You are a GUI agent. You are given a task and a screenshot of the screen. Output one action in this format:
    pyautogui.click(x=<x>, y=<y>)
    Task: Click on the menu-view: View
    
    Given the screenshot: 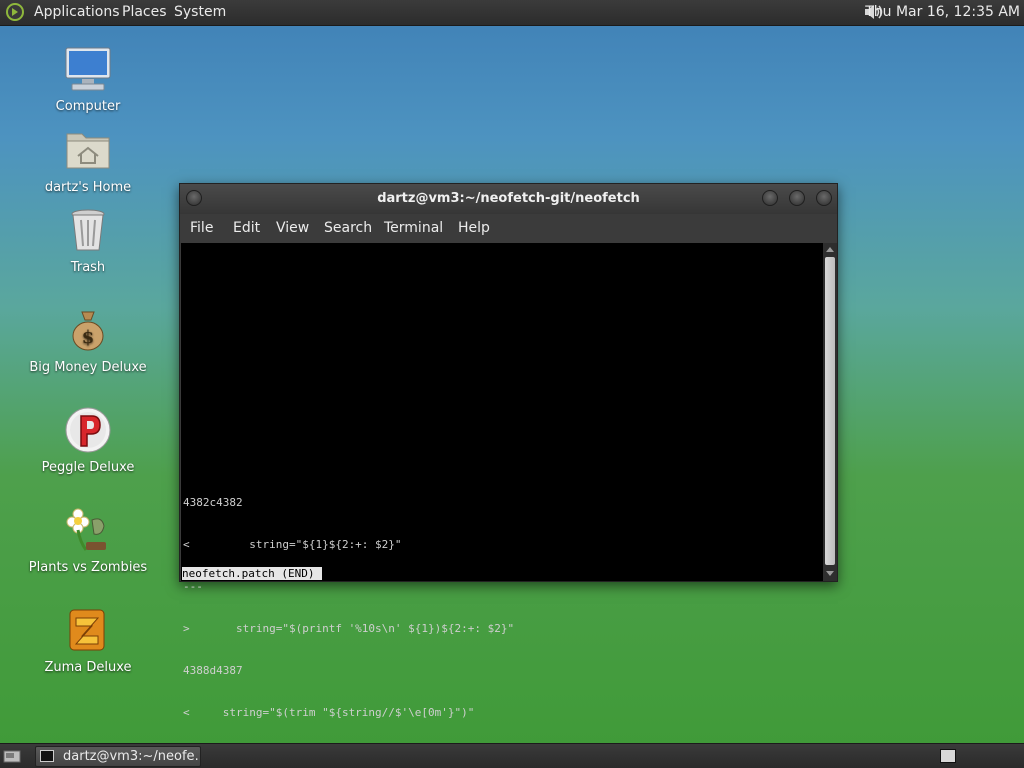 What is the action you would take?
    pyautogui.click(x=292, y=228)
    